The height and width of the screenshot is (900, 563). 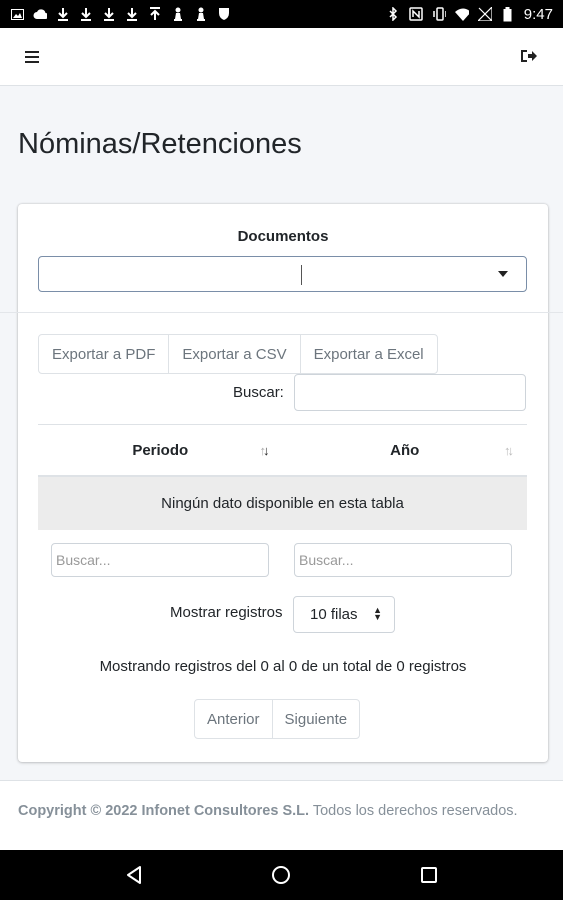 What do you see at coordinates (334, 614) in the screenshot?
I see `rows-per-page-value: 10 filas` at bounding box center [334, 614].